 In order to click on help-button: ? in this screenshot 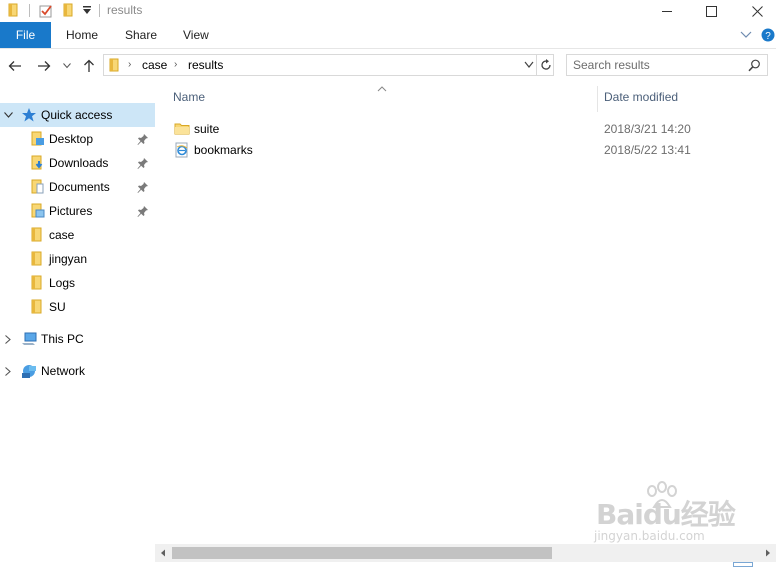, I will do `click(768, 35)`.